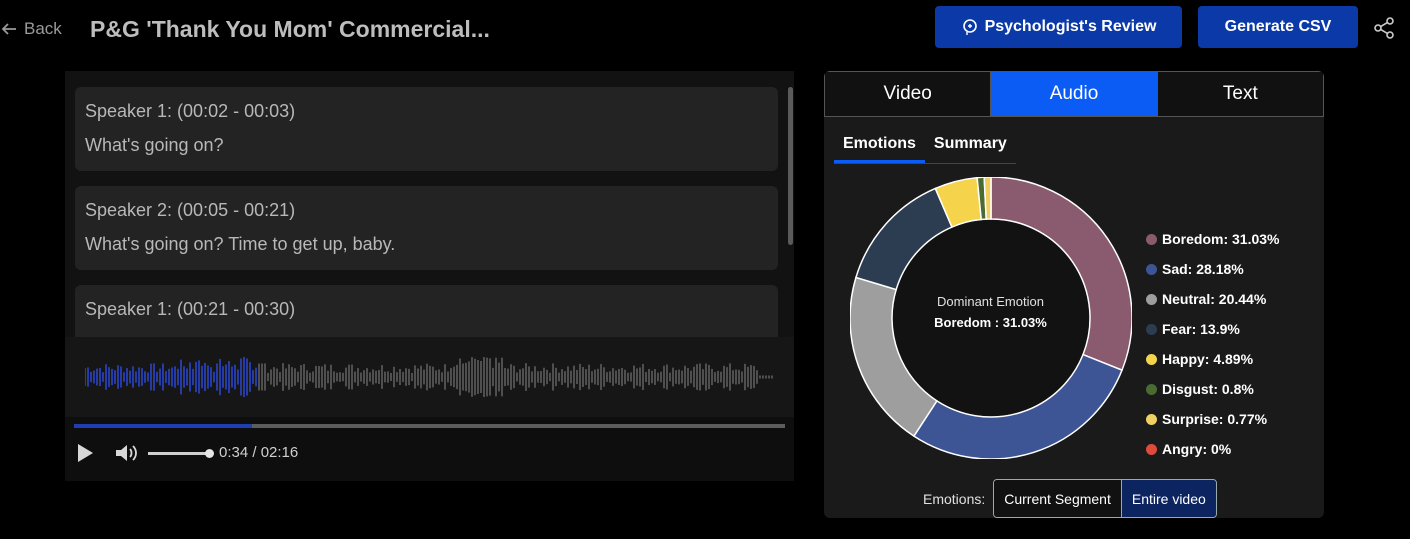  What do you see at coordinates (85, 453) in the screenshot?
I see `play-icon` at bounding box center [85, 453].